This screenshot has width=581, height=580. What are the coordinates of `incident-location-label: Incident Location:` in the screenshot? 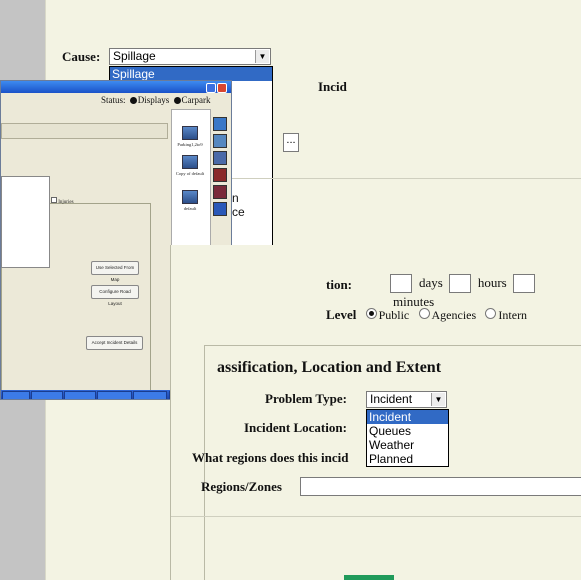 It's located at (295, 427).